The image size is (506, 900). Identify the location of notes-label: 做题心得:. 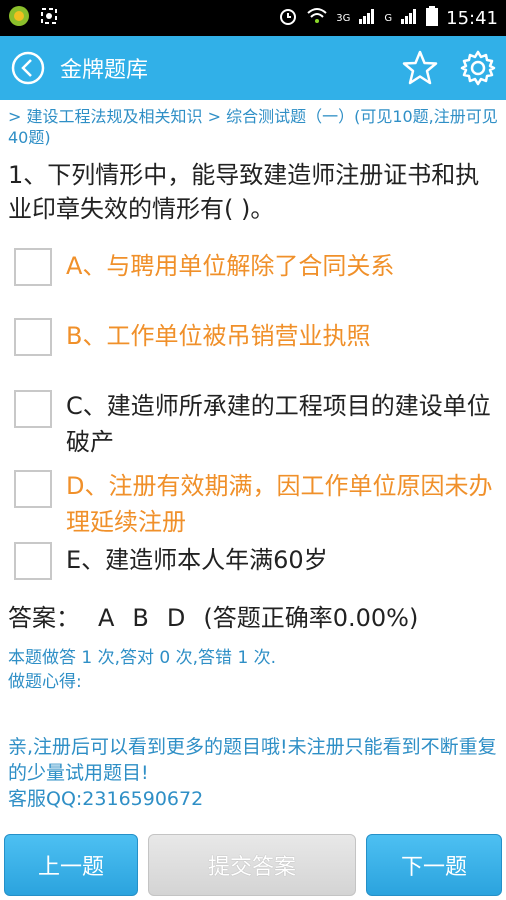
(45, 682).